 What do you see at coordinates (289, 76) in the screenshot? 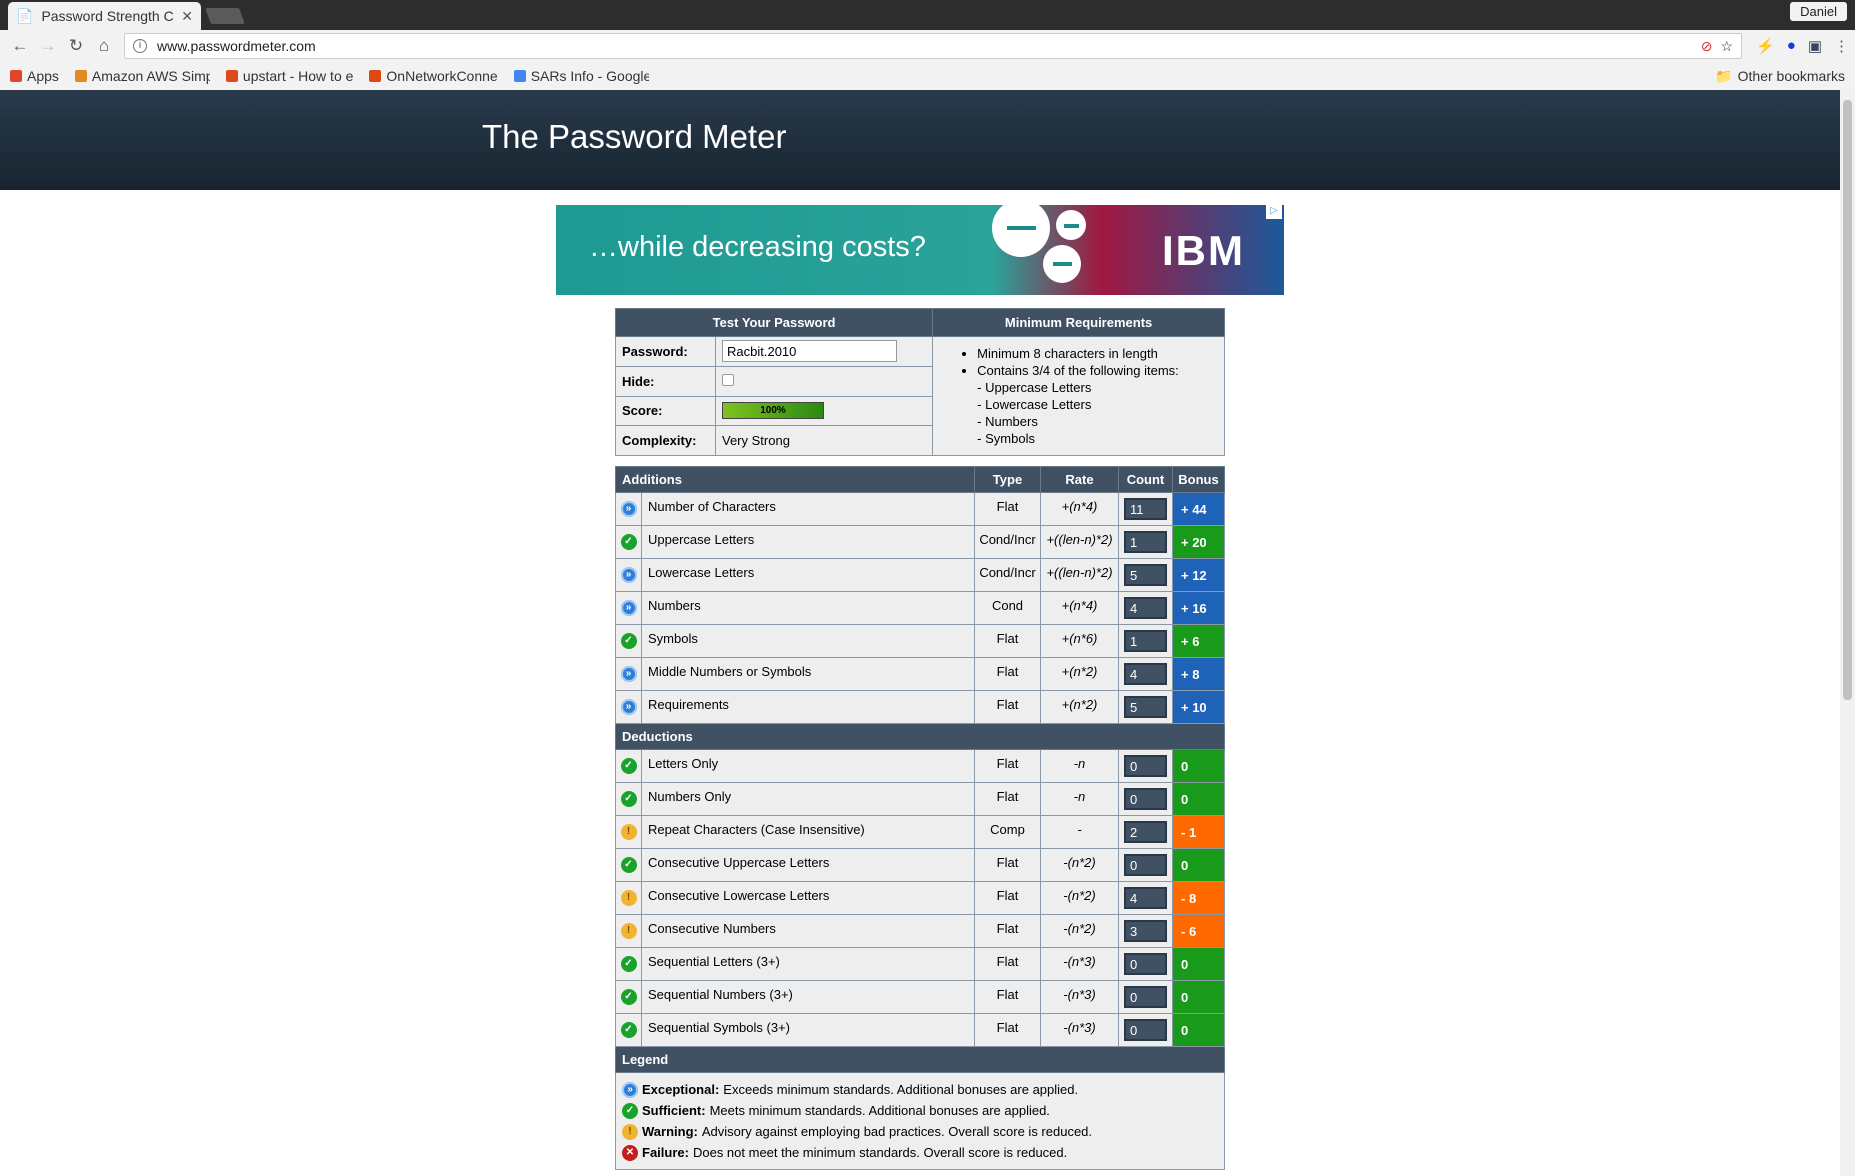
I see `bookmark-item: upstart - How to e` at bounding box center [289, 76].